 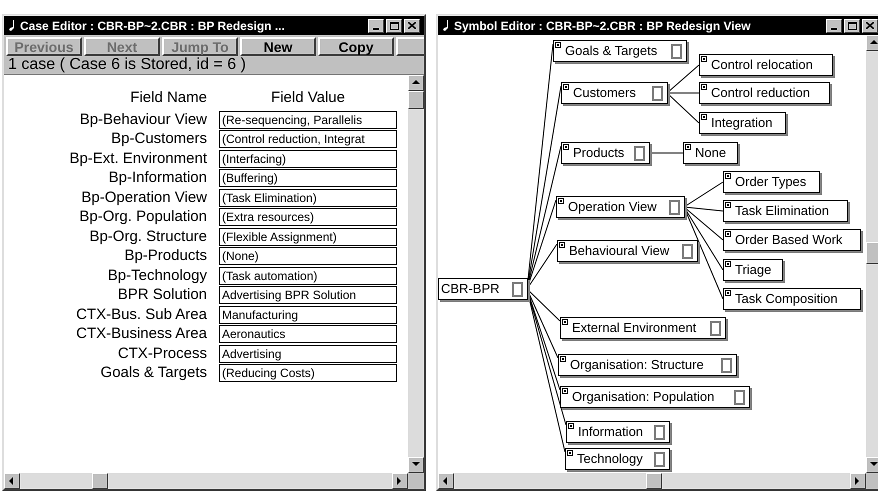 What do you see at coordinates (611, 432) in the screenshot?
I see `node-label: Information` at bounding box center [611, 432].